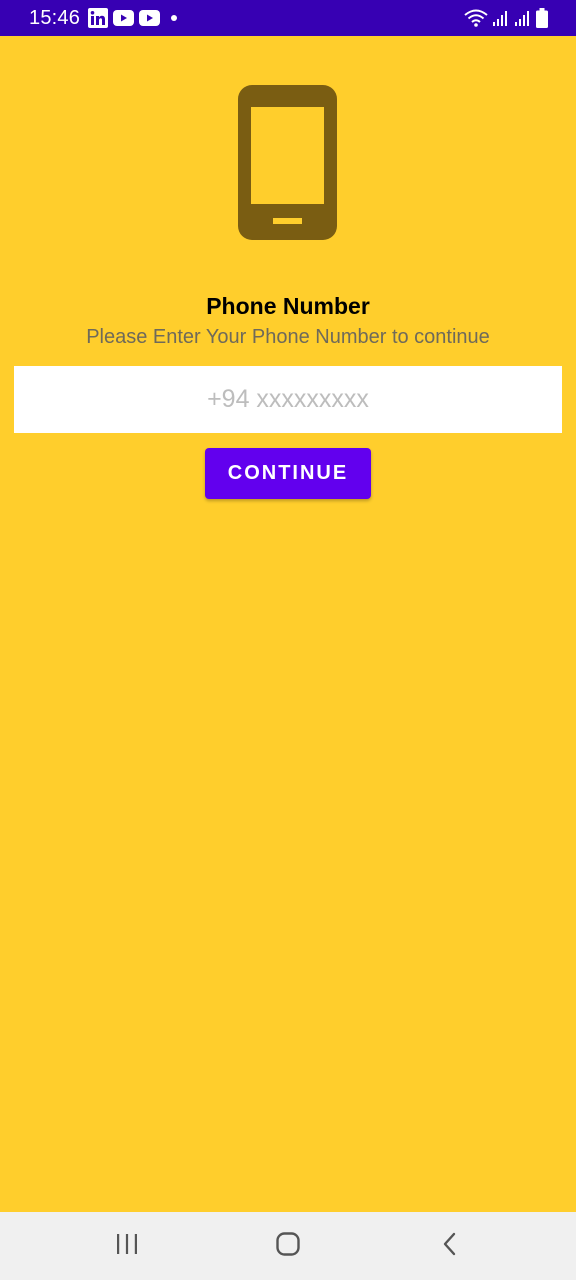 Image resolution: width=576 pixels, height=1280 pixels. What do you see at coordinates (542, 18) in the screenshot?
I see `battery-icon` at bounding box center [542, 18].